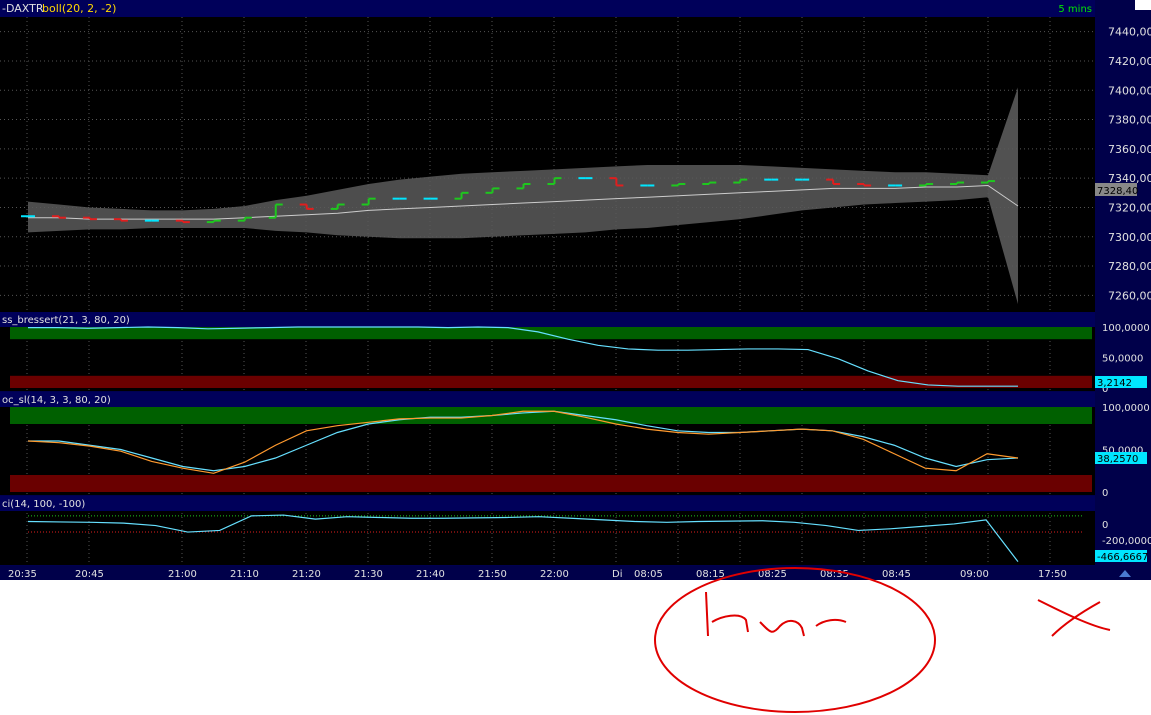 The image size is (1151, 715). I want to click on hand-drawn-annotations, so click(882, 640).